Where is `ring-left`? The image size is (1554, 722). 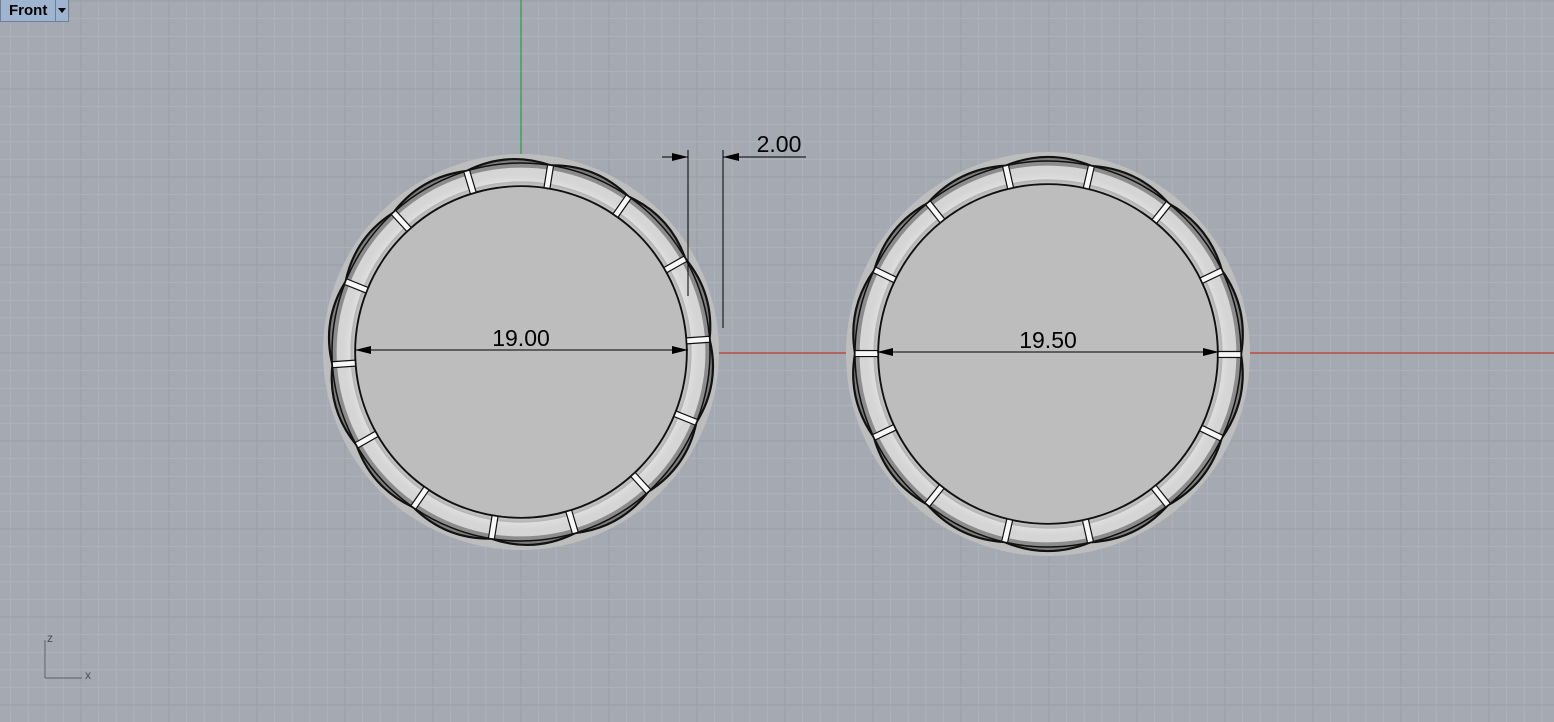
ring-left is located at coordinates (521, 352).